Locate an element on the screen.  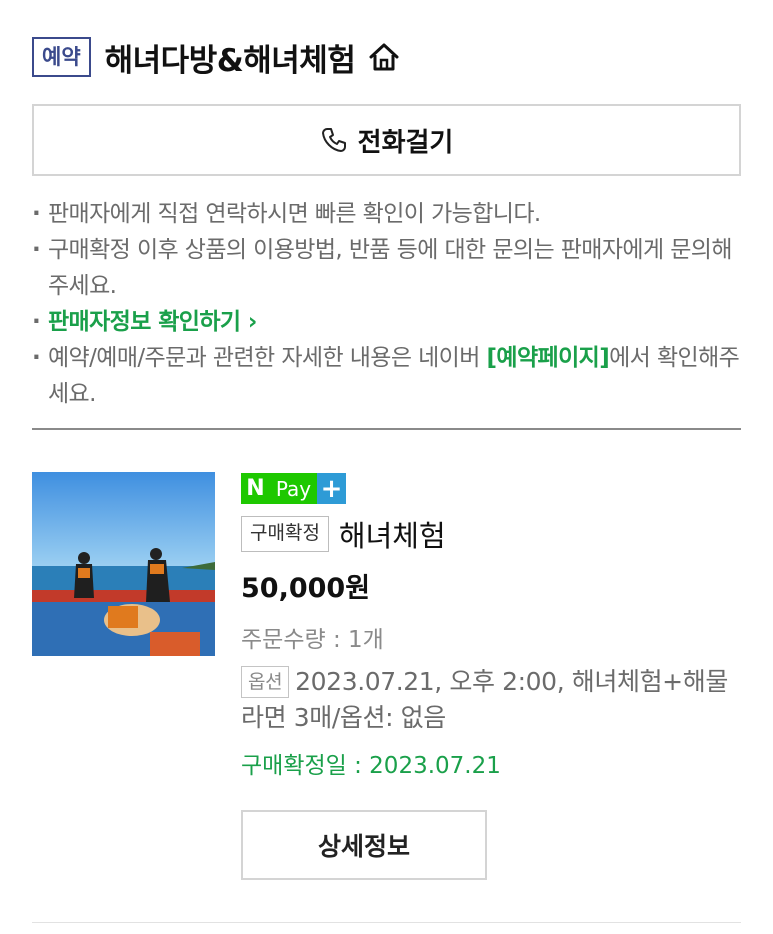
naver-pay-label: Pay is located at coordinates (293, 488).